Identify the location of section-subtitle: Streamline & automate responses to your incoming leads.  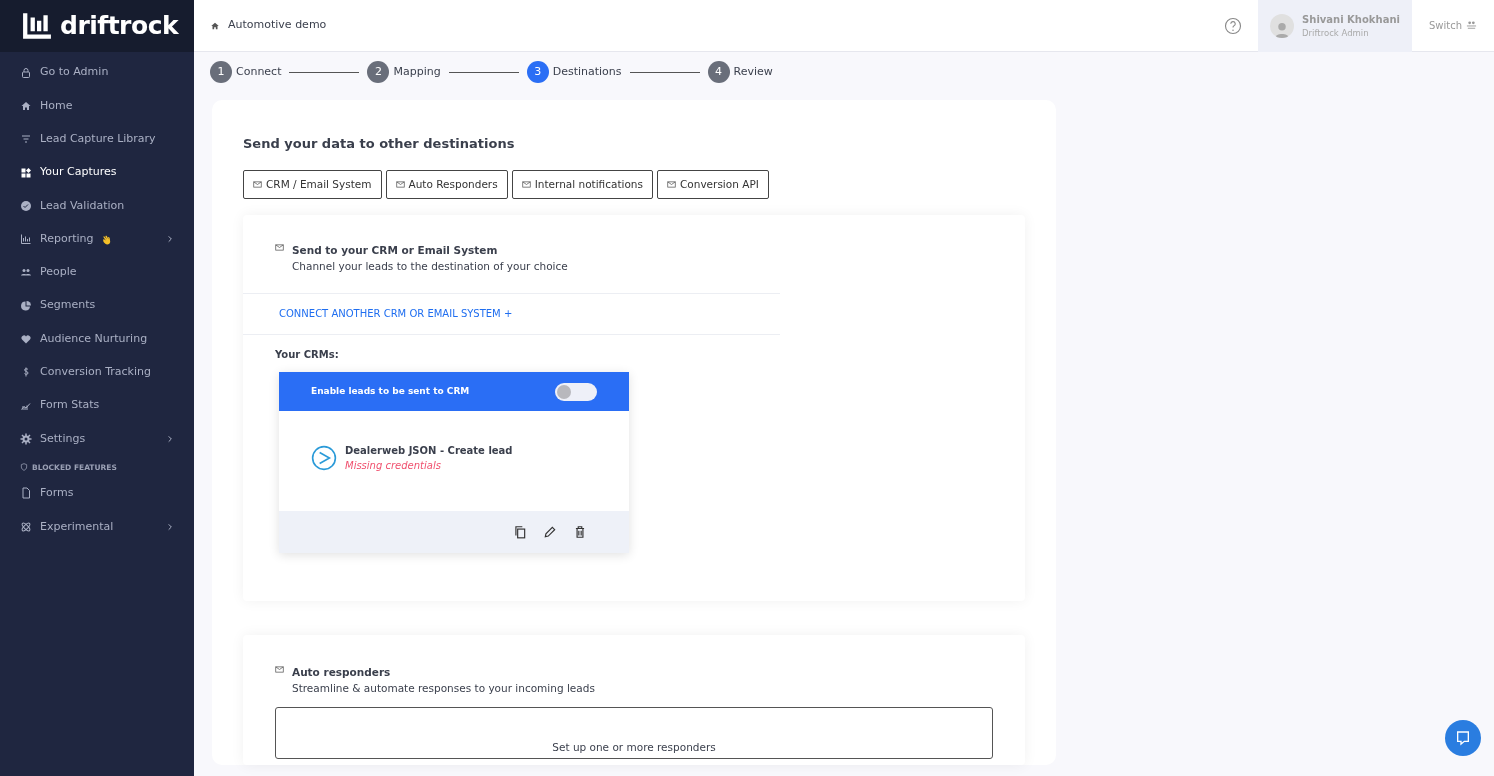
(443, 688).